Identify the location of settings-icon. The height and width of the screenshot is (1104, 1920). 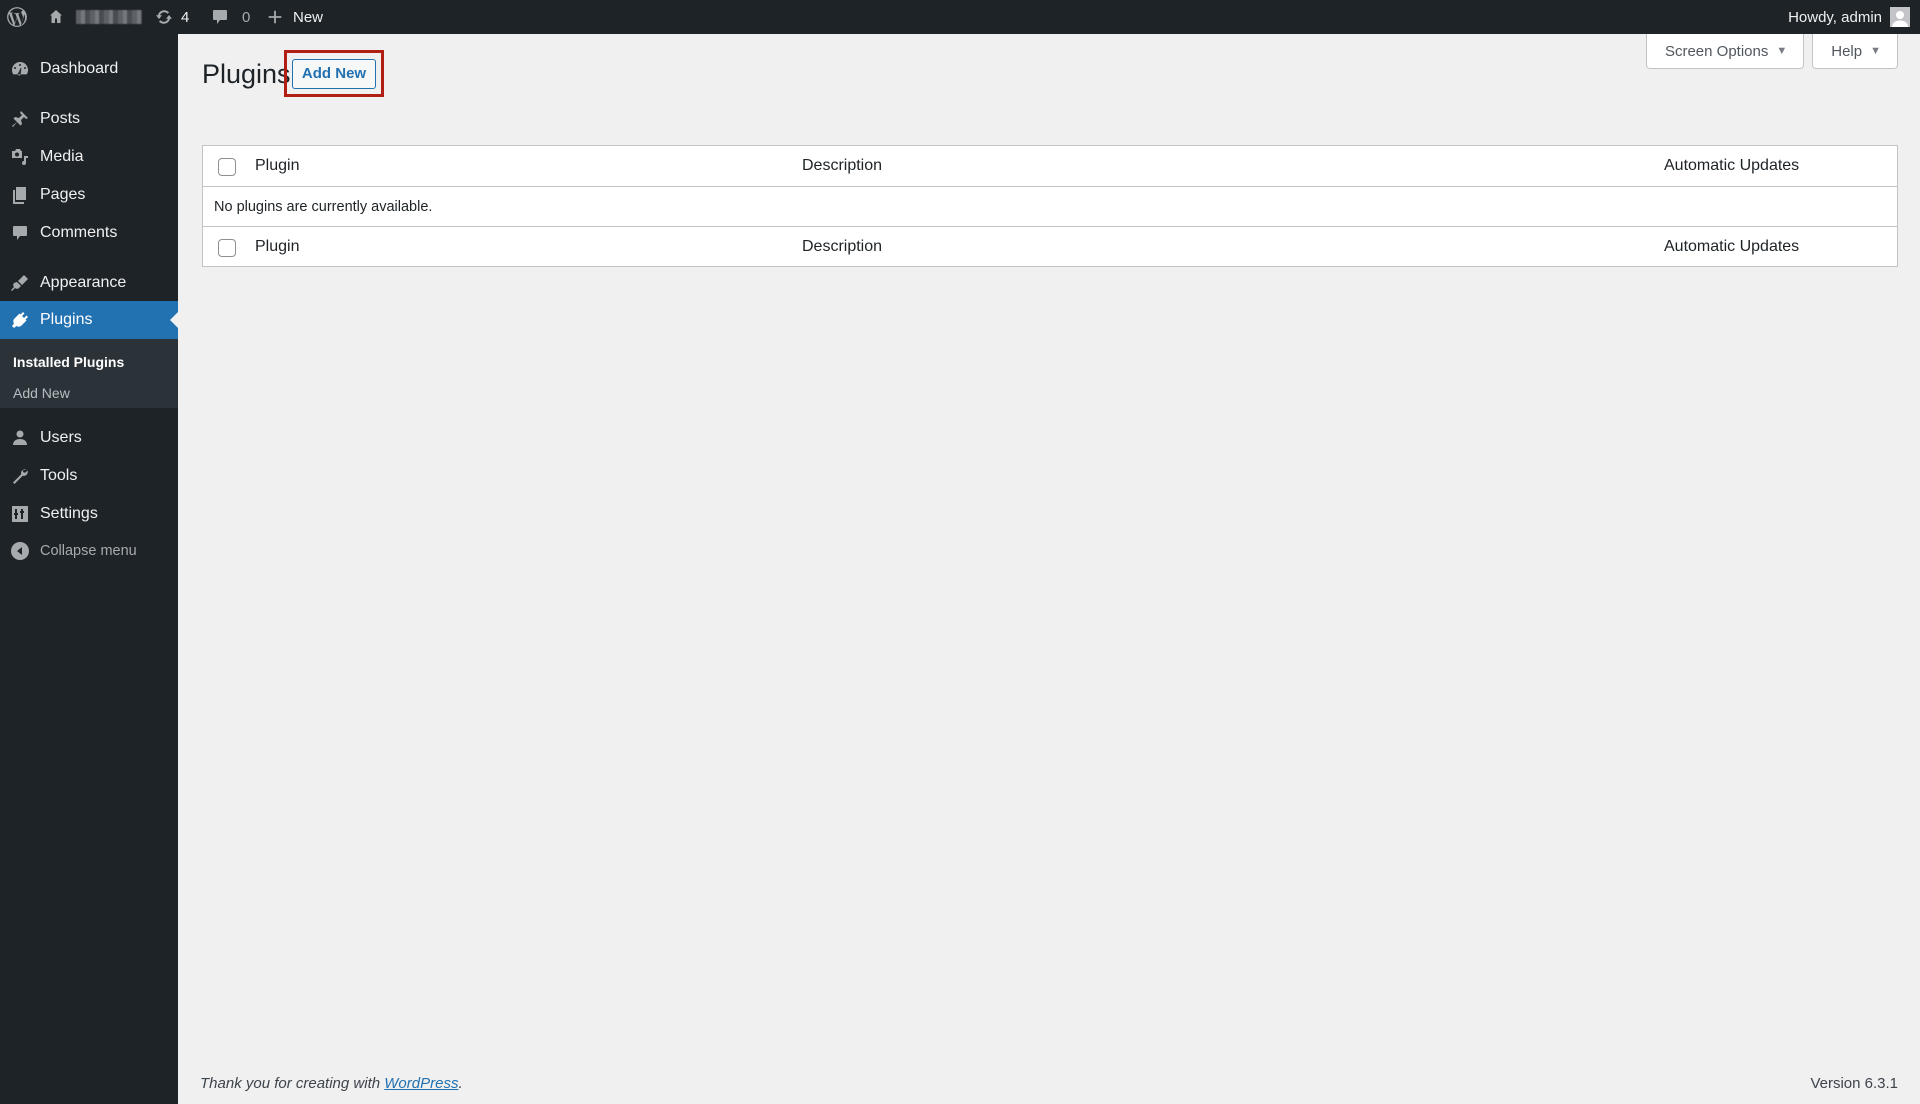
(20, 514).